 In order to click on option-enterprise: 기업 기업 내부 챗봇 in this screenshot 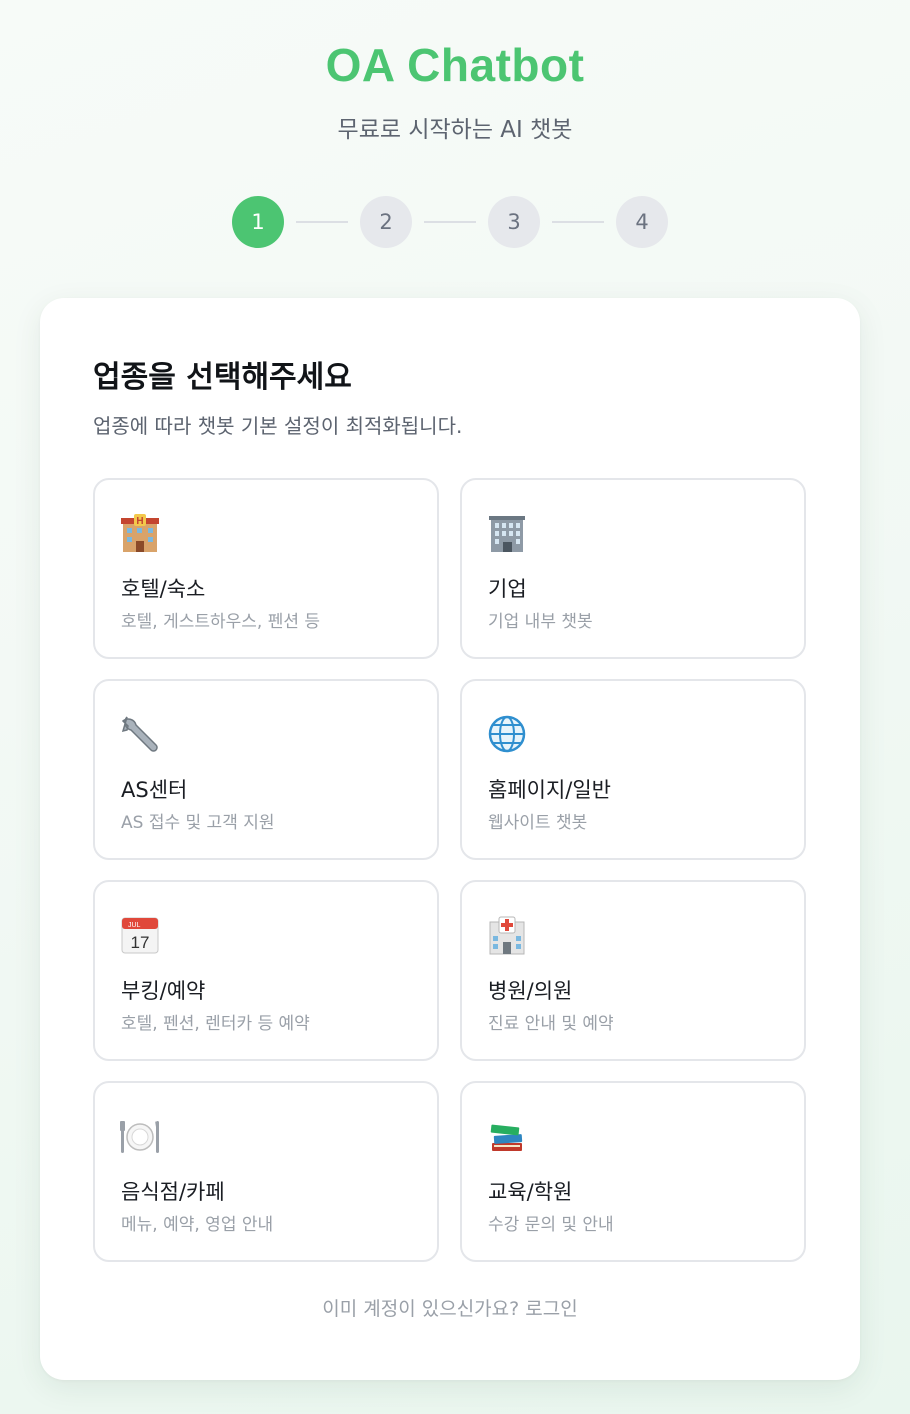, I will do `click(633, 568)`.